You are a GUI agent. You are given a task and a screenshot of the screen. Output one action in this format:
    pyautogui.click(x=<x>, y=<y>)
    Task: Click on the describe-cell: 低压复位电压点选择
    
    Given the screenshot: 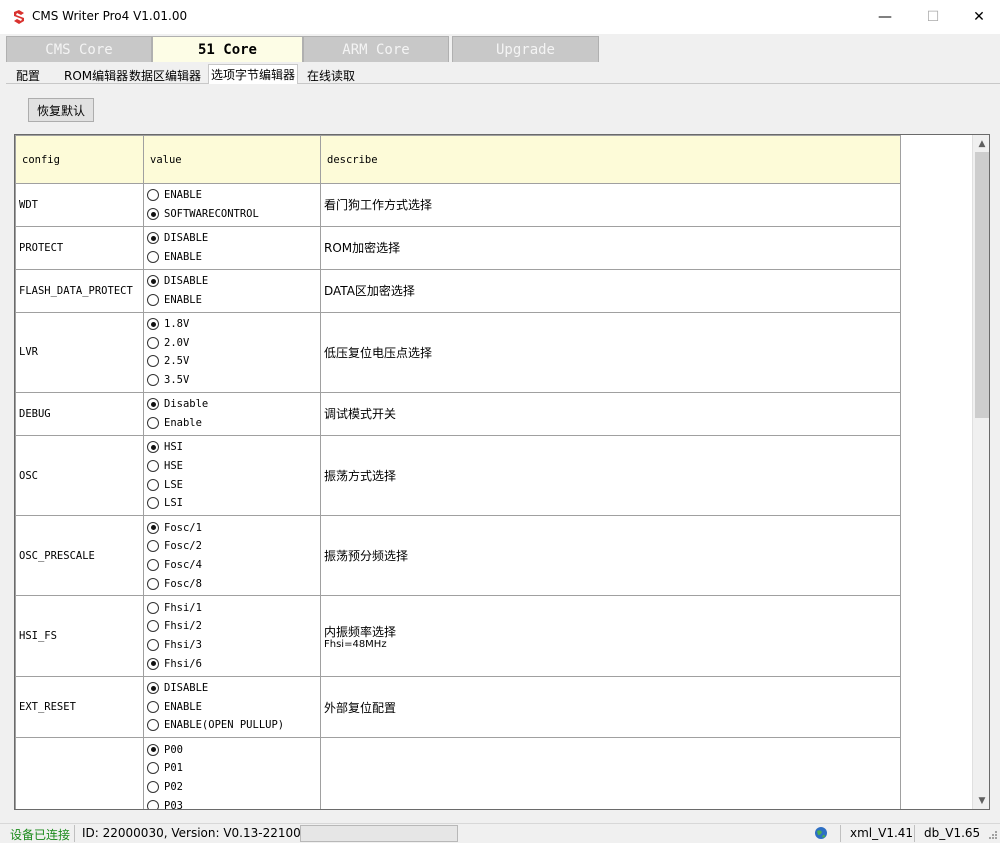 What is the action you would take?
    pyautogui.click(x=610, y=352)
    